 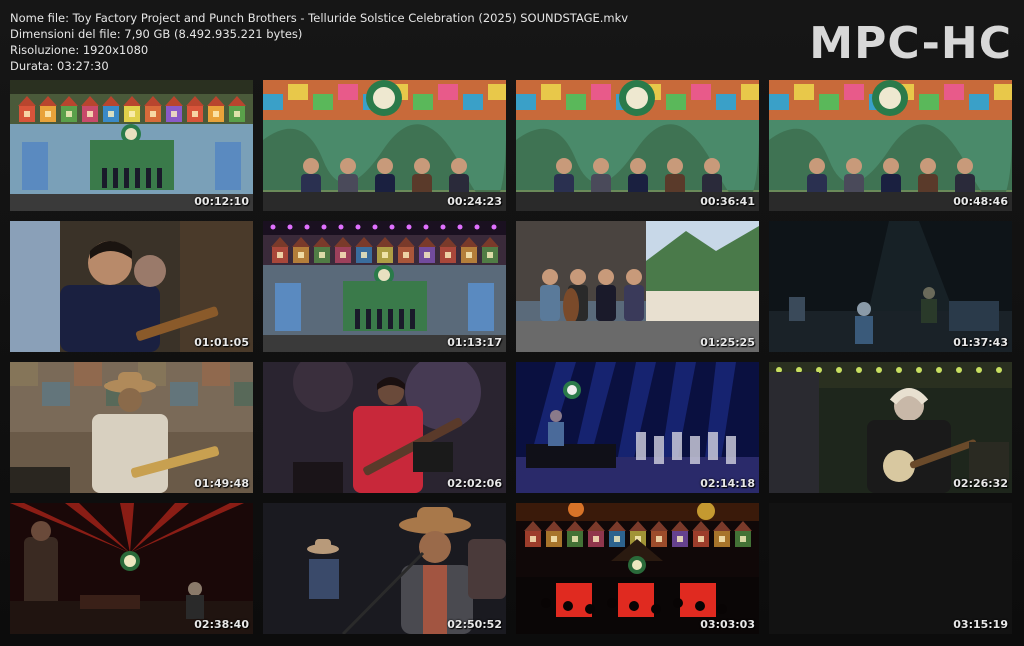 What do you see at coordinates (474, 483) in the screenshot?
I see `thumbnail-timestamp: 02:02:06` at bounding box center [474, 483].